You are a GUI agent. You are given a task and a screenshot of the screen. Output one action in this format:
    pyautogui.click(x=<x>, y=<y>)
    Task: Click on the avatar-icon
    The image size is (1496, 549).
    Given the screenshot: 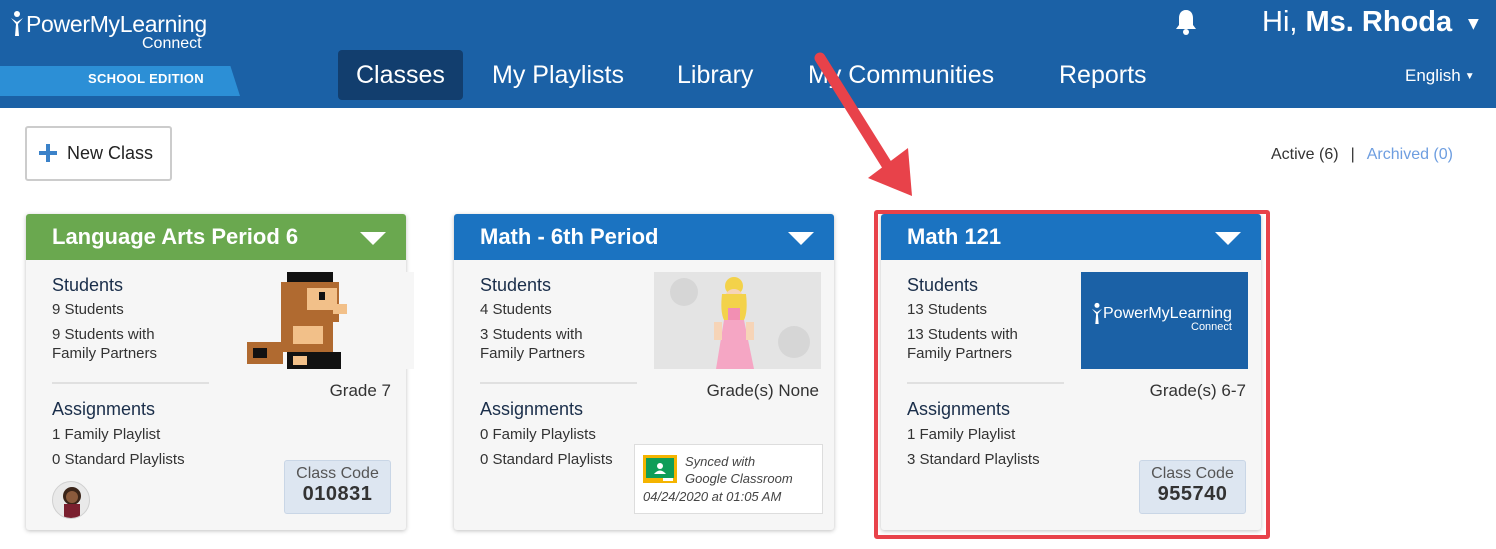 What is the action you would take?
    pyautogui.click(x=72, y=502)
    